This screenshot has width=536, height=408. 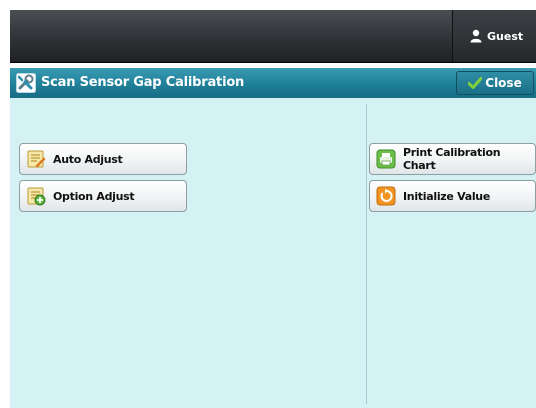 I want to click on printer-icon, so click(x=386, y=159).